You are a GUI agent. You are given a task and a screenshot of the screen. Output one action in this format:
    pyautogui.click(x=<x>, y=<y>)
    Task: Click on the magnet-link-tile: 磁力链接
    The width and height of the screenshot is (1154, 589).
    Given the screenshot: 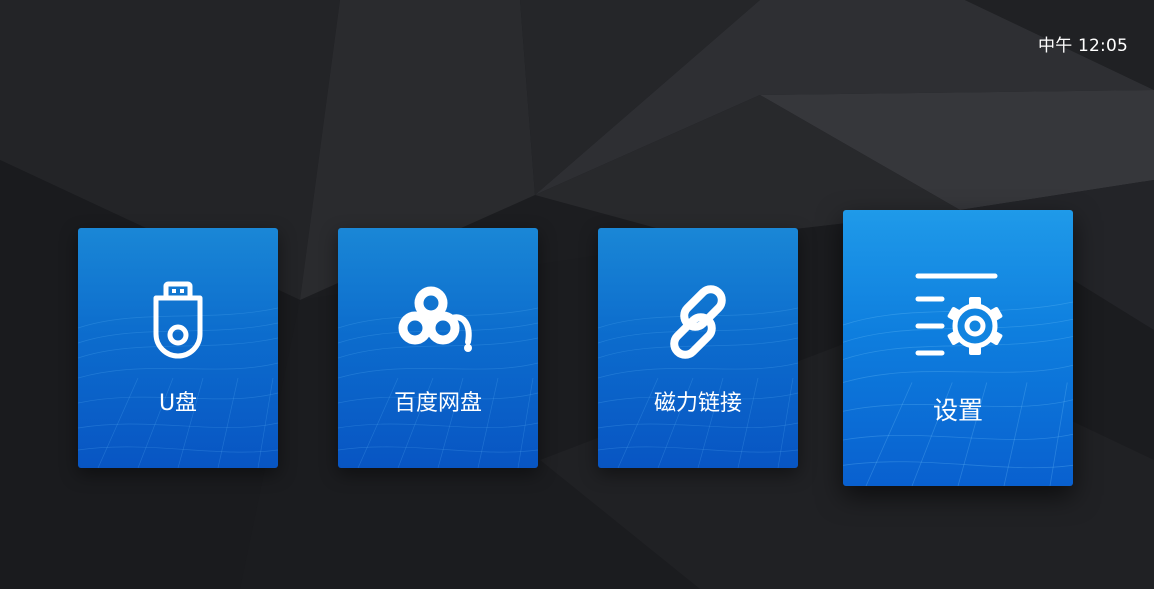 What is the action you would take?
    pyautogui.click(x=698, y=348)
    